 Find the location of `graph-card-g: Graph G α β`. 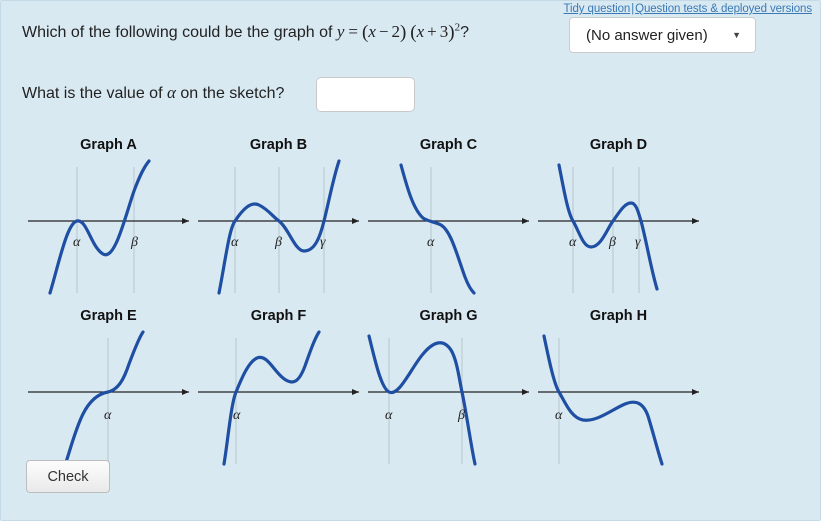

graph-card-g: Graph G α β is located at coordinates (448, 388).